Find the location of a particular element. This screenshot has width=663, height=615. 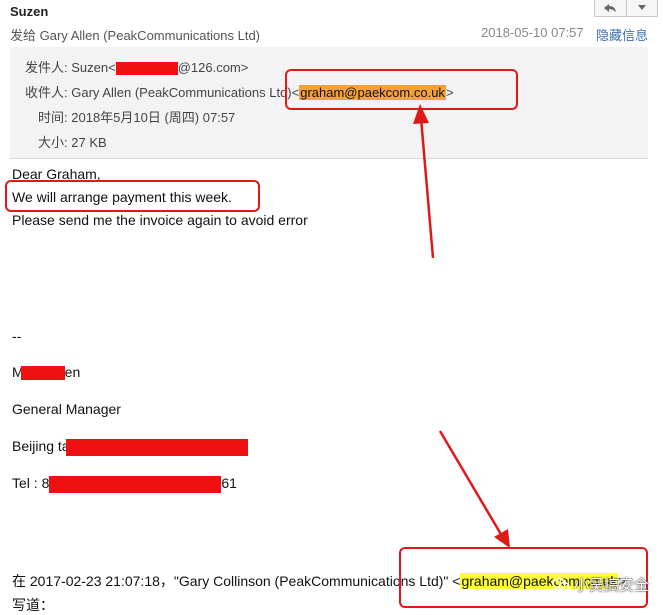

wechat-logo-icon is located at coordinates (561, 584).